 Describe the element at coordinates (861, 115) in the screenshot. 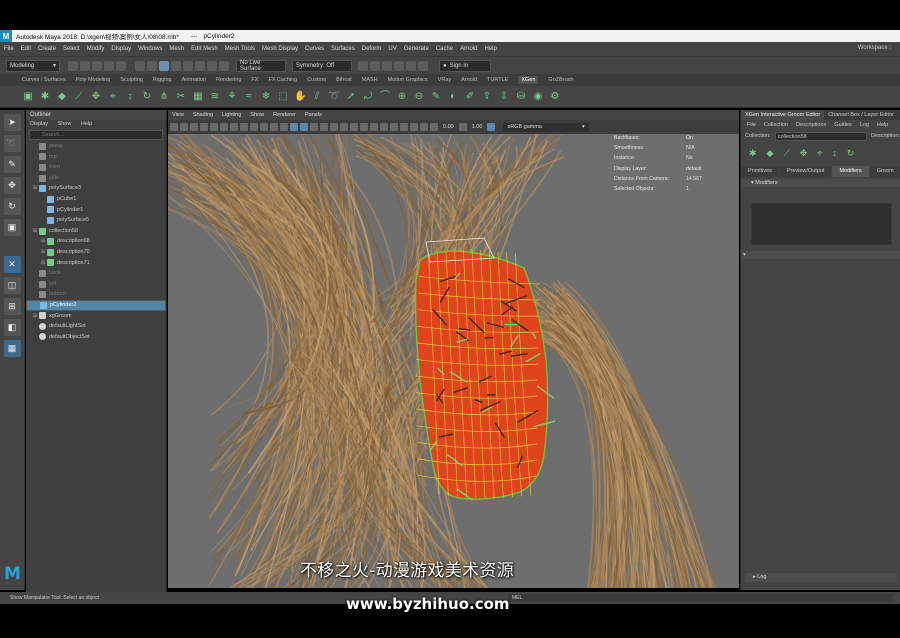

I see `tab-channel-box: Channel Box / Layer Editor` at that location.